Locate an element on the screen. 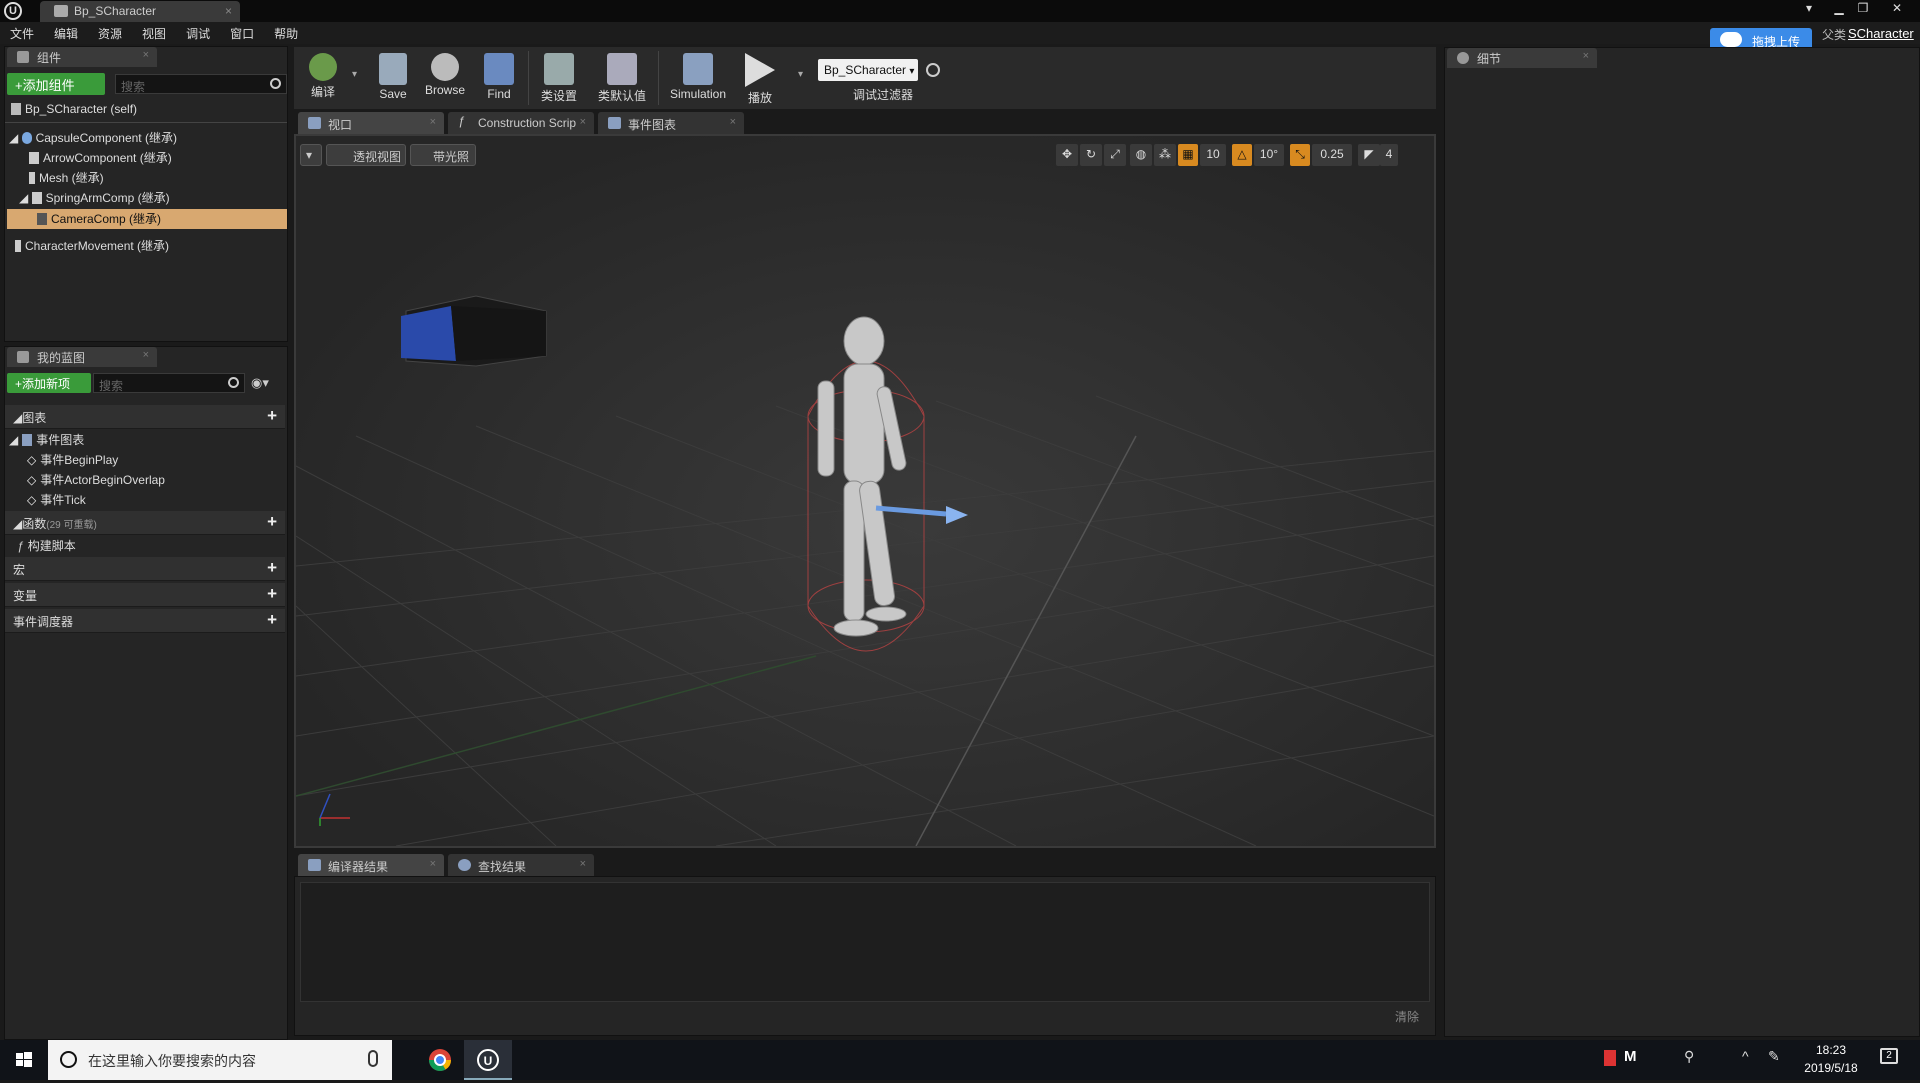 This screenshot has width=1920, height=1083. section-functions: ◢函数(29 可重载) + is located at coordinates (145, 523).